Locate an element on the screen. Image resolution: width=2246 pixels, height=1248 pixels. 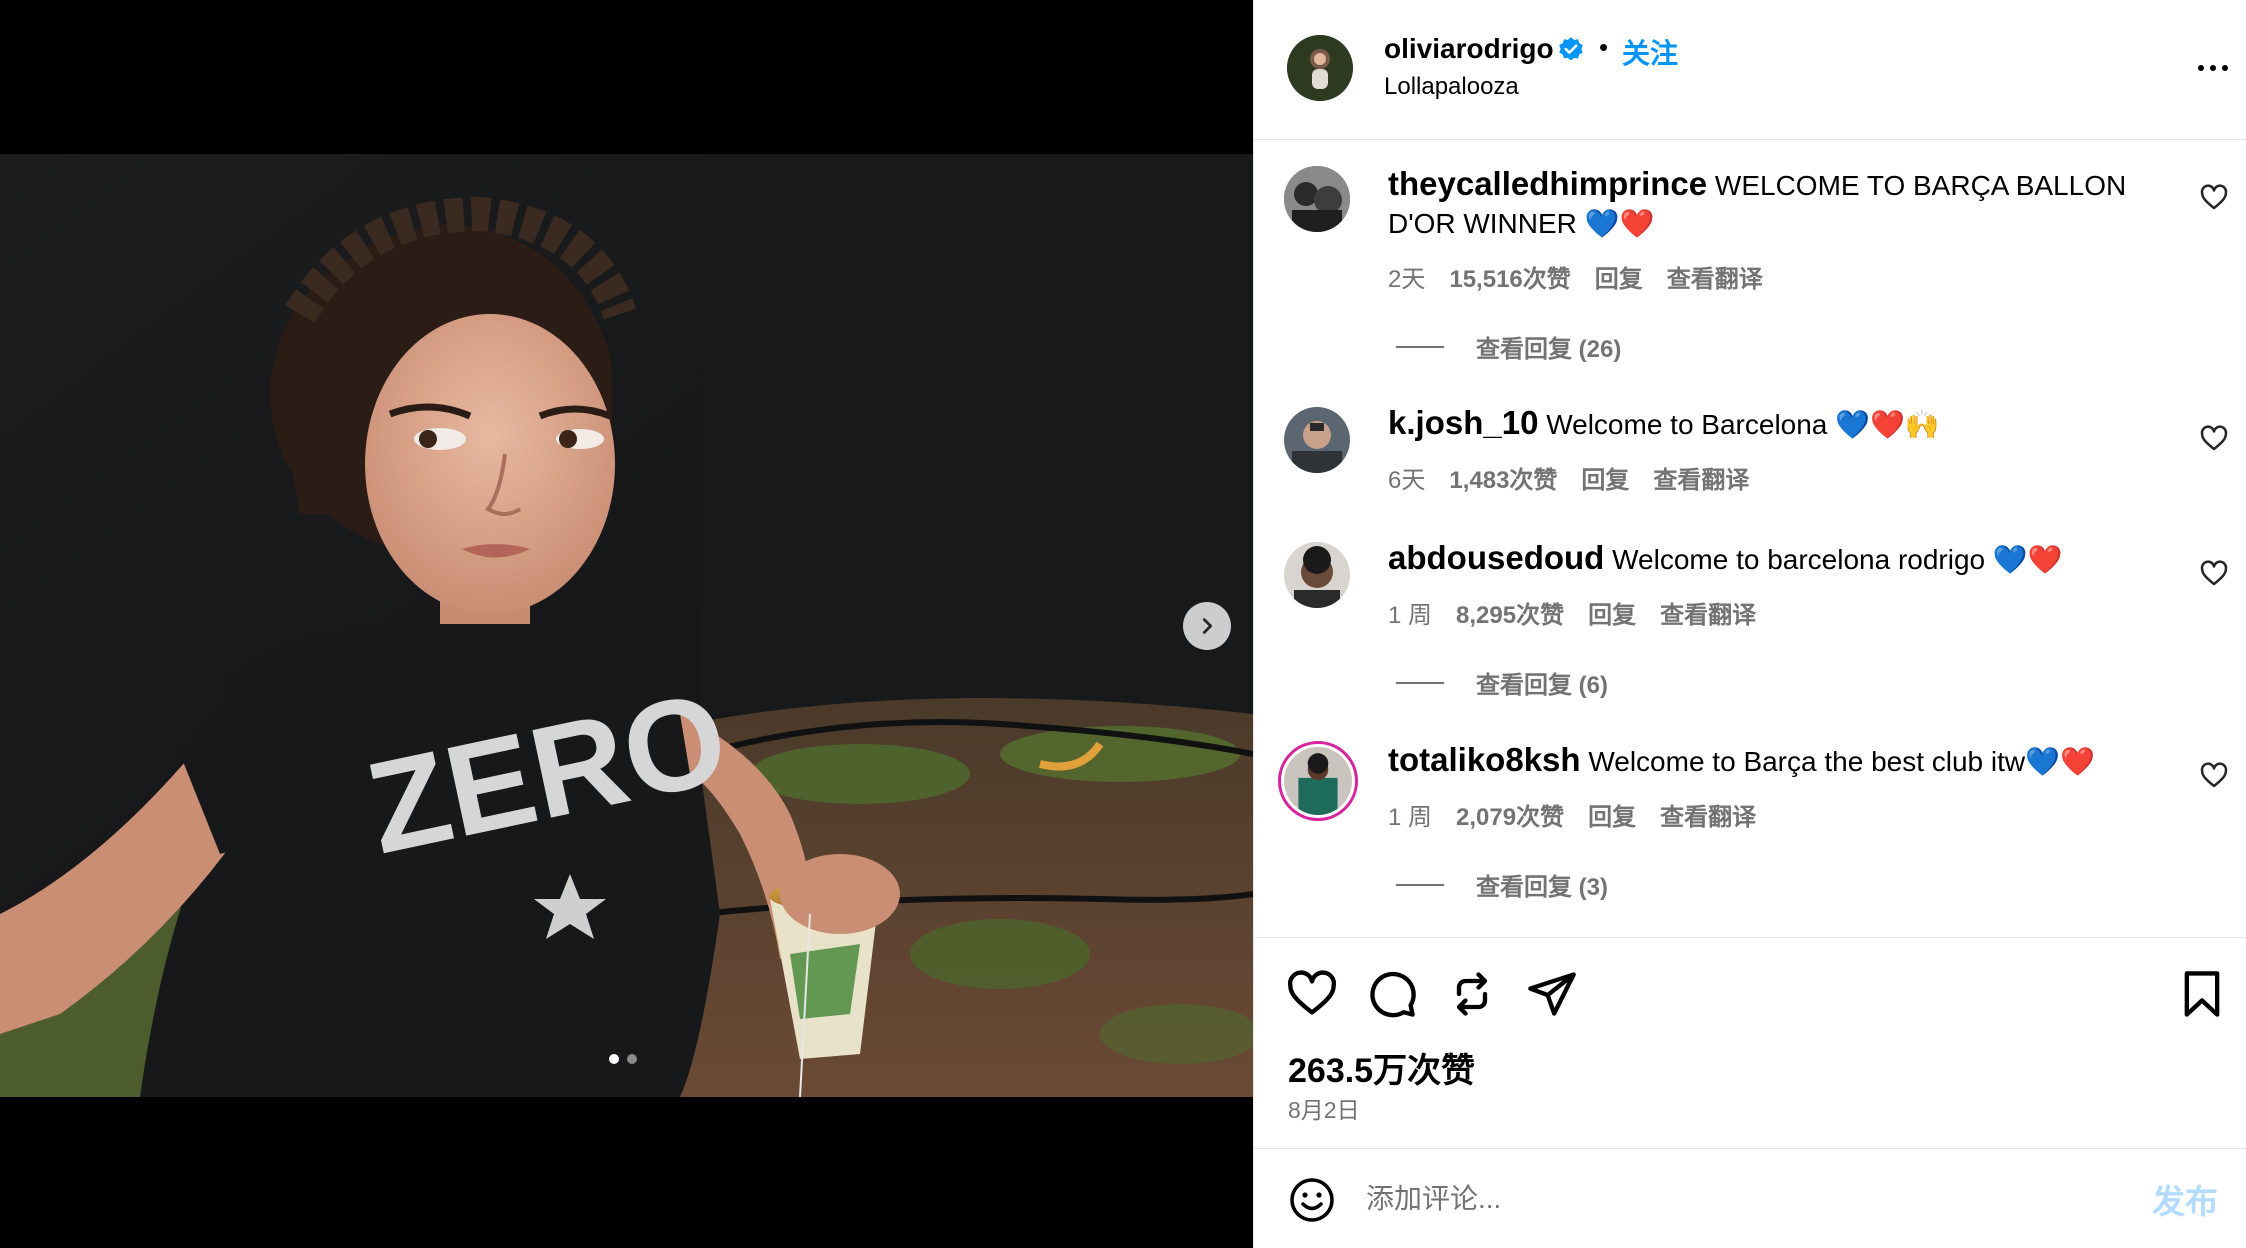
commenter-avatar-story-ring is located at coordinates (1318, 781).